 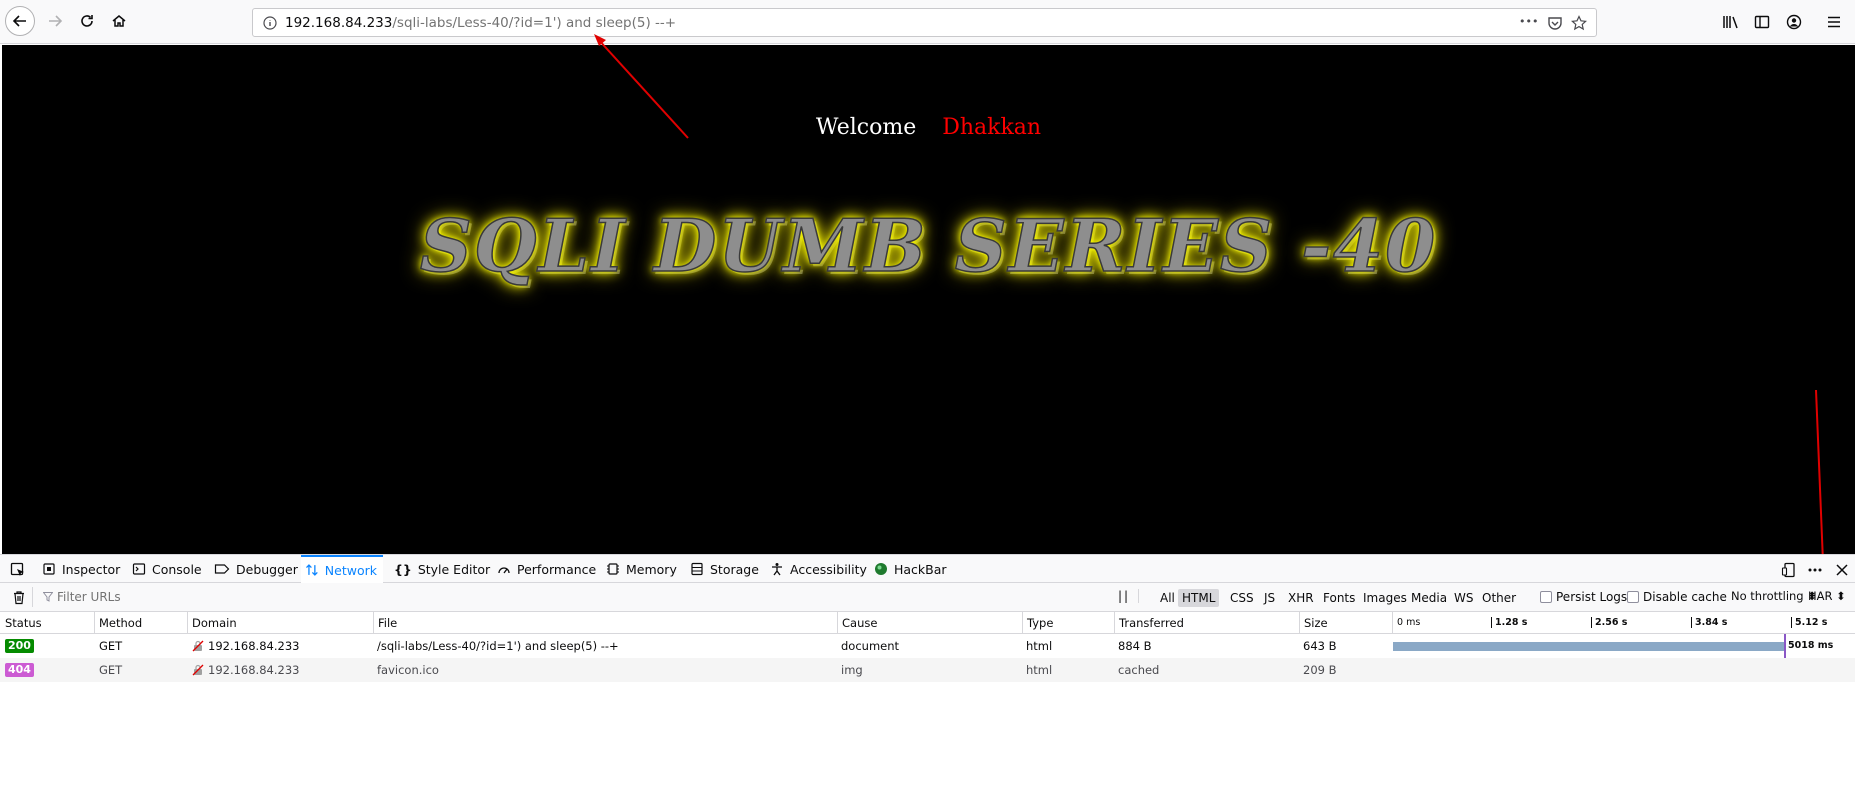 What do you see at coordinates (222, 569) in the screenshot?
I see `debugger-icon` at bounding box center [222, 569].